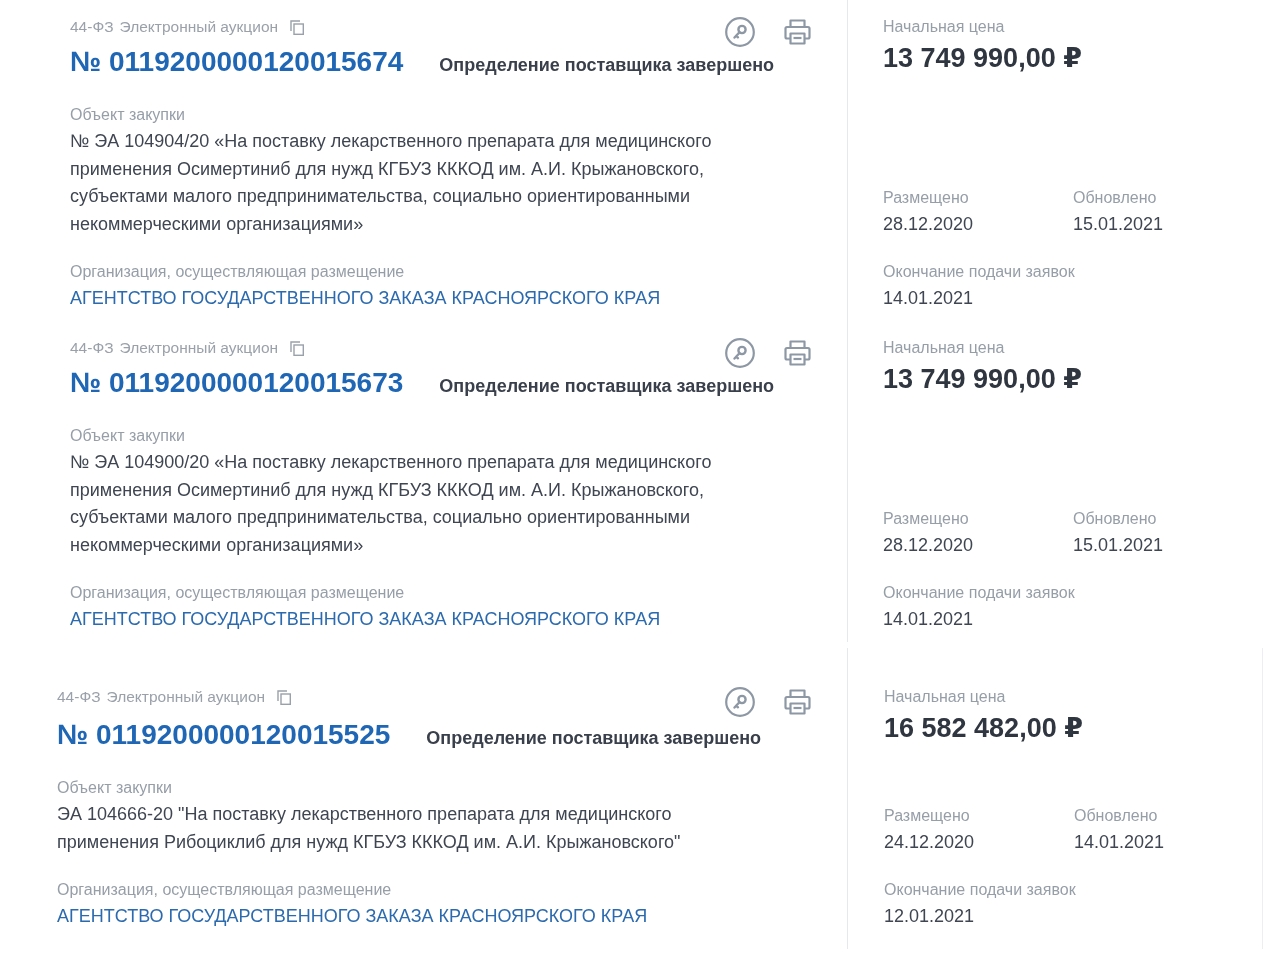 The image size is (1280, 961). What do you see at coordinates (237, 383) in the screenshot?
I see `procurement-number-link: № 0119200000120015673` at bounding box center [237, 383].